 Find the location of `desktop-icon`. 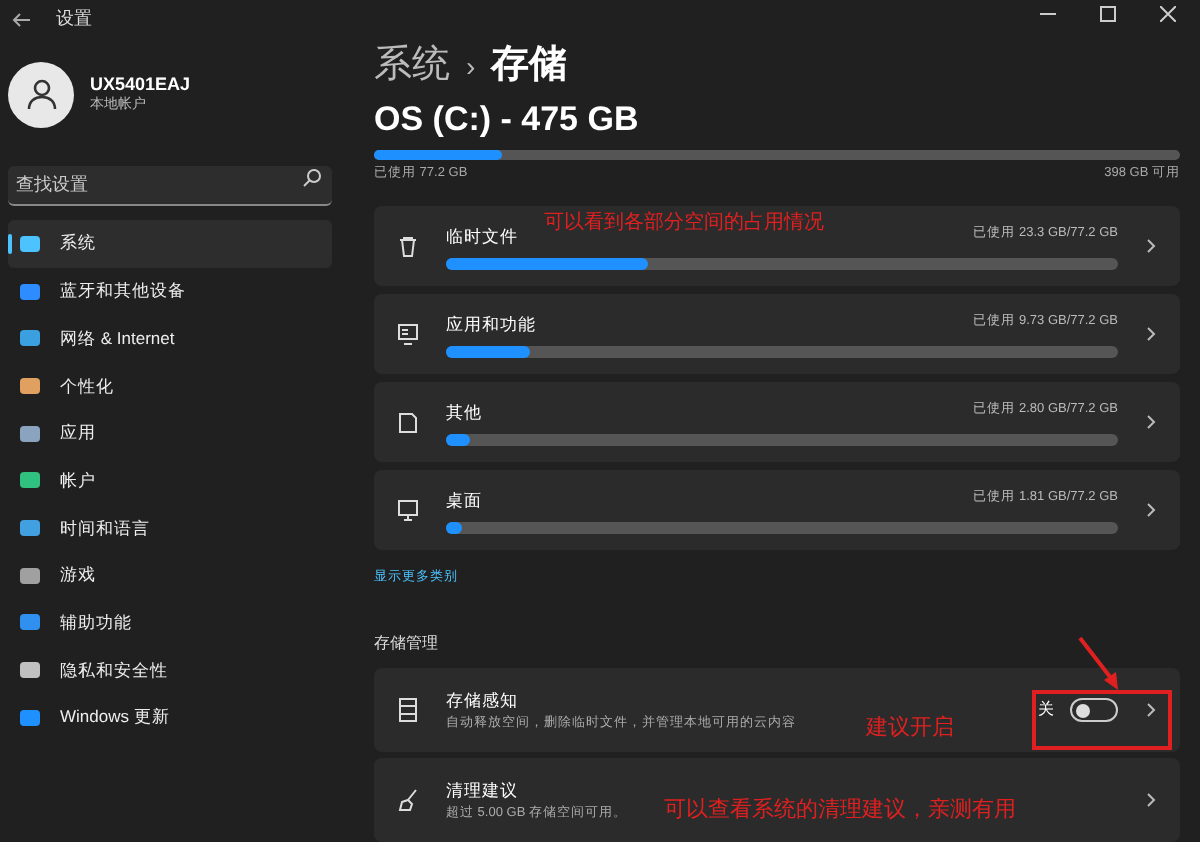

desktop-icon is located at coordinates (408, 510).